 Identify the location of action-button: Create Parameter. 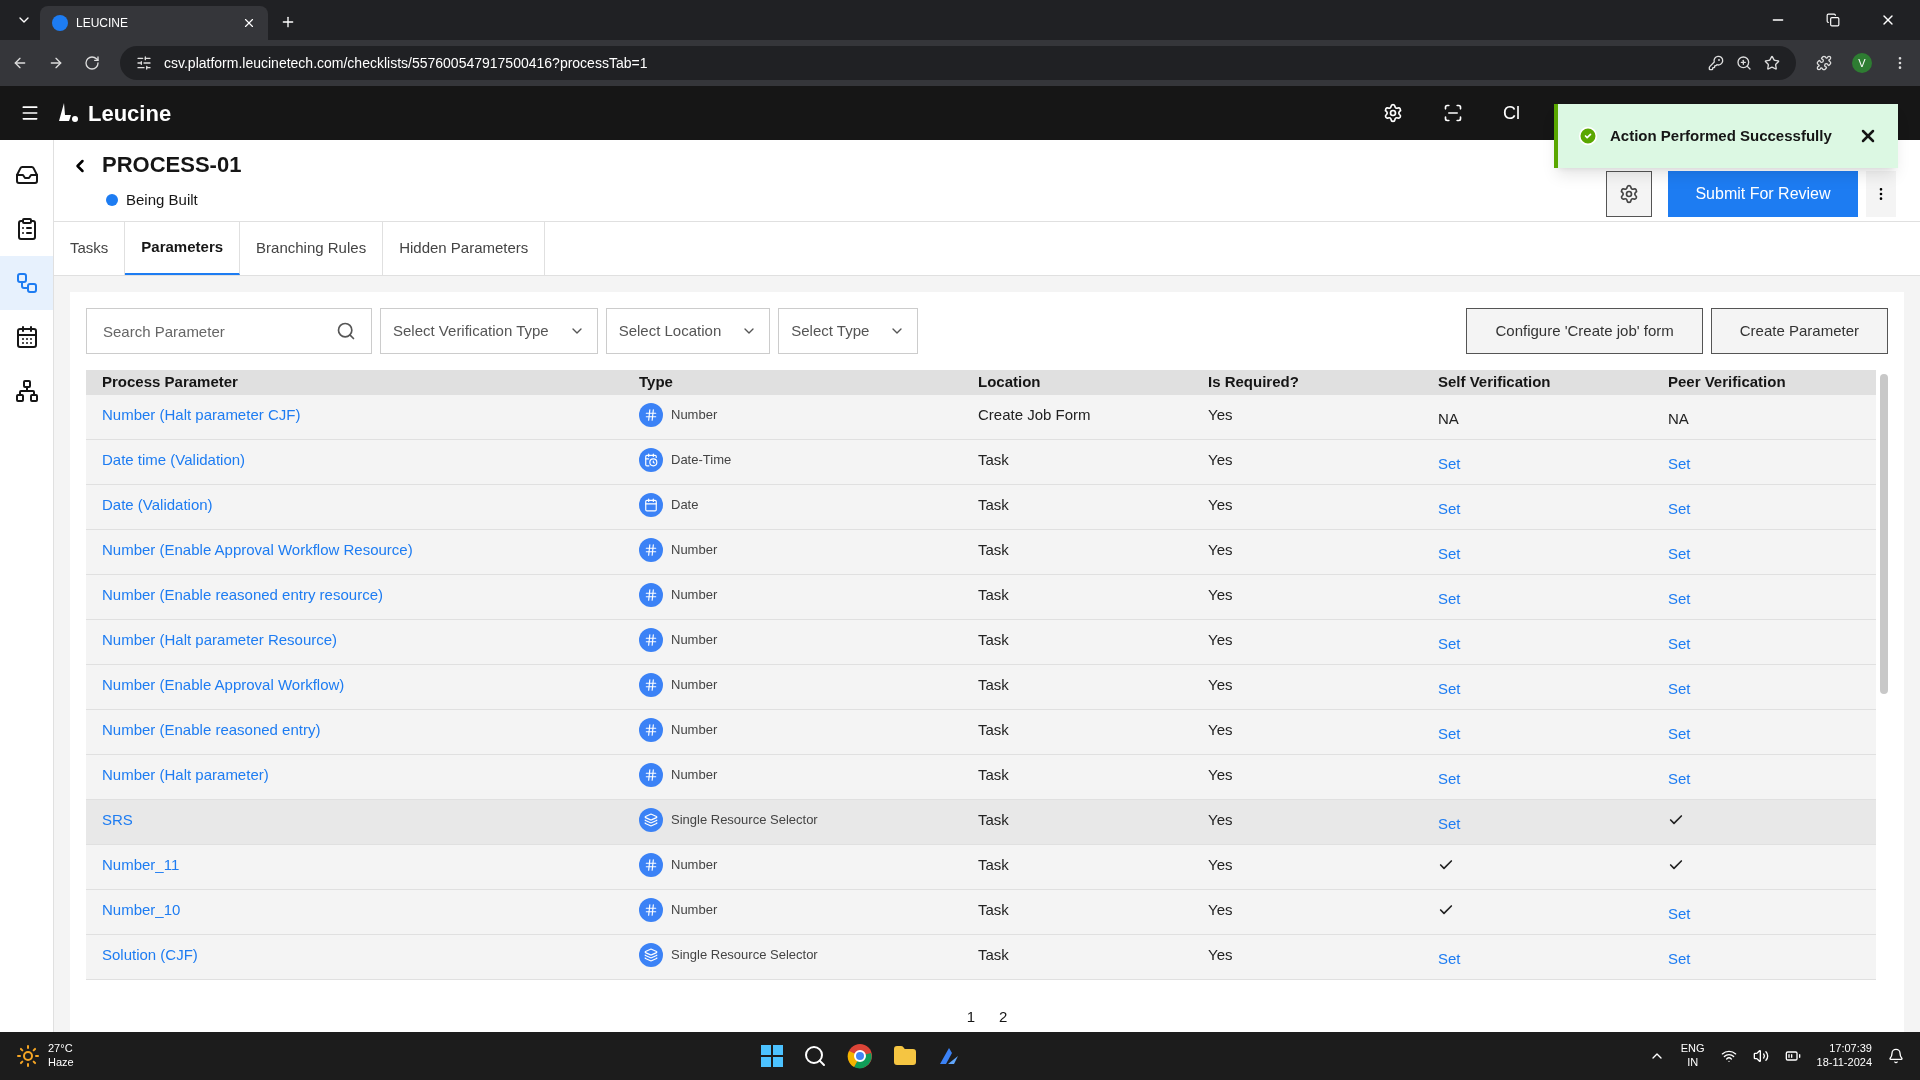
(1799, 331).